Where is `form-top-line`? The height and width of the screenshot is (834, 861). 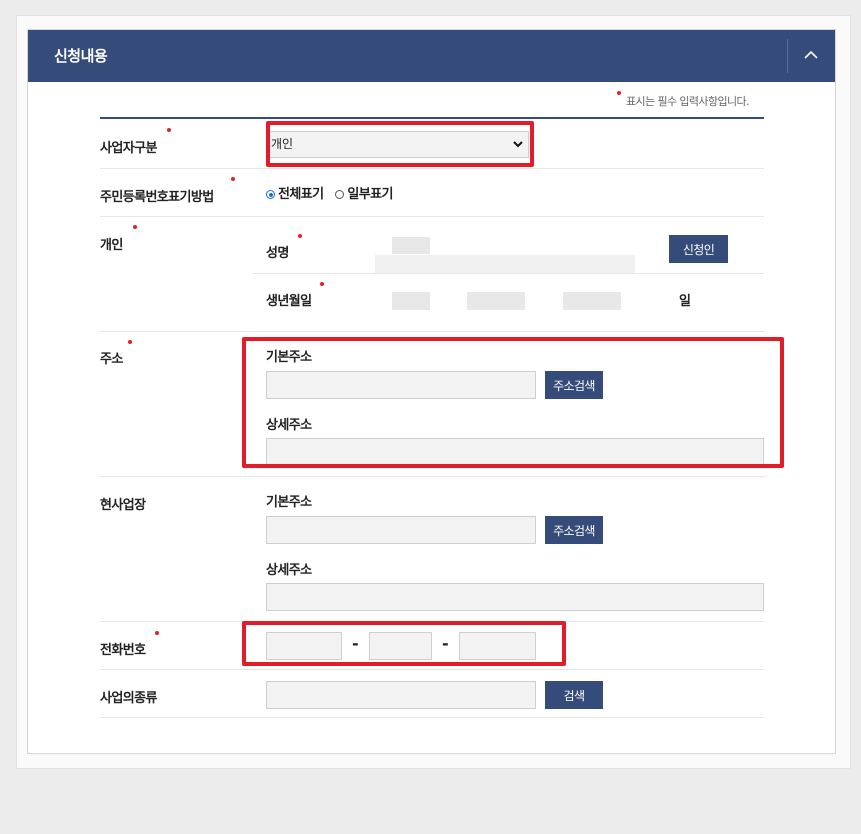 form-top-line is located at coordinates (432, 118).